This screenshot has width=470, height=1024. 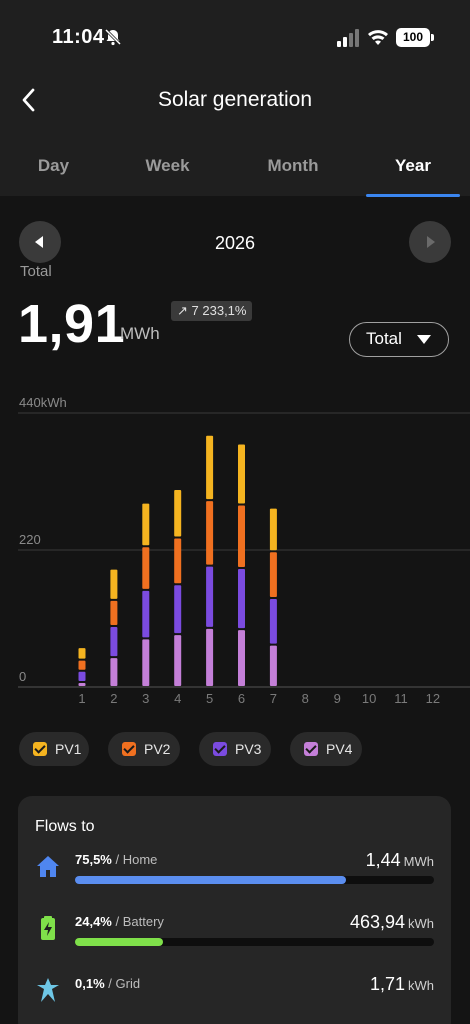 I want to click on flow-amount: 1,71, so click(x=387, y=984).